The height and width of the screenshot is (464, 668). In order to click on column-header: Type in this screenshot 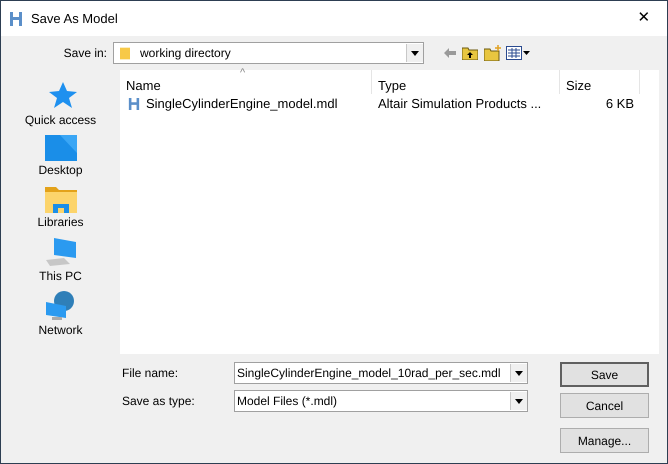, I will do `click(466, 82)`.